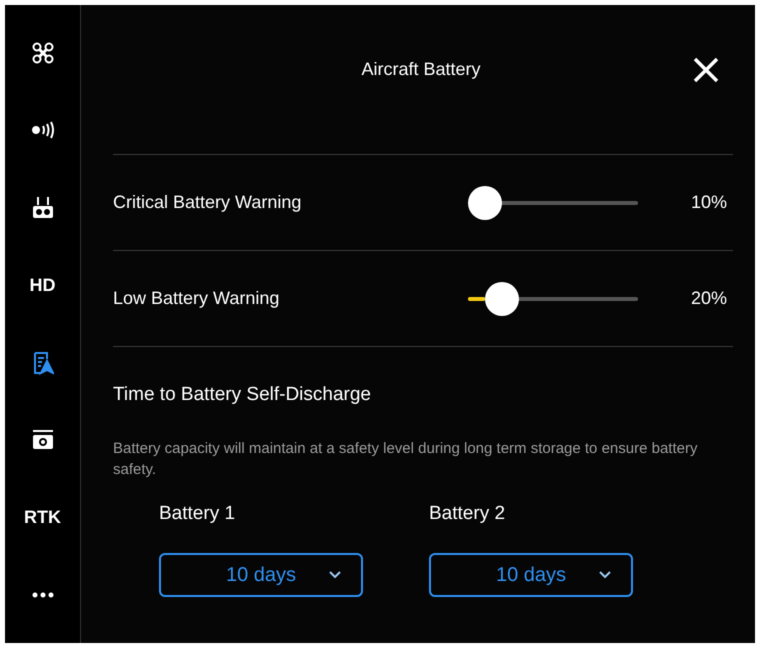 The width and height of the screenshot is (760, 648). What do you see at coordinates (197, 514) in the screenshot?
I see `battery-label: Battery 1` at bounding box center [197, 514].